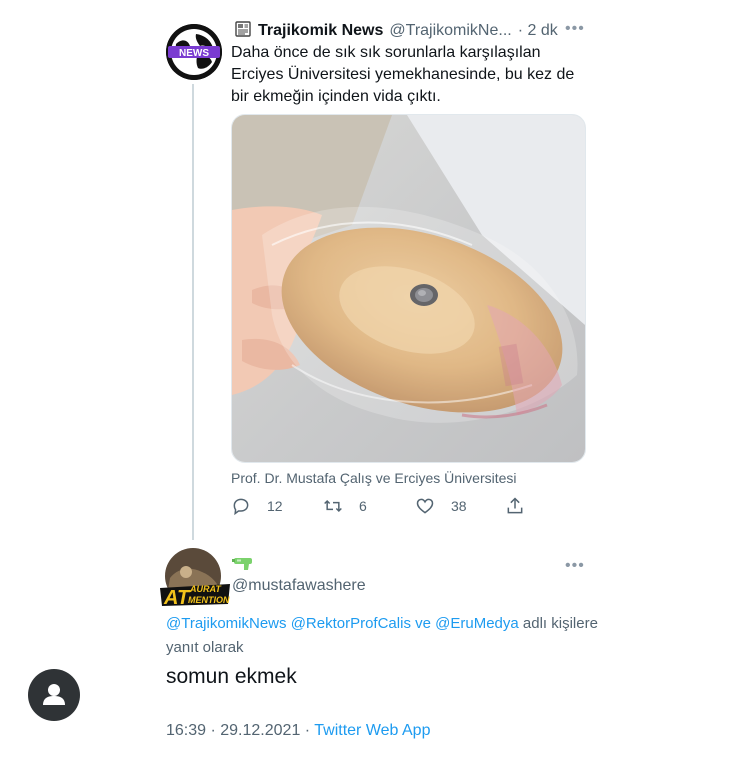  I want to click on avatar-main-text: AT, so click(177, 597).